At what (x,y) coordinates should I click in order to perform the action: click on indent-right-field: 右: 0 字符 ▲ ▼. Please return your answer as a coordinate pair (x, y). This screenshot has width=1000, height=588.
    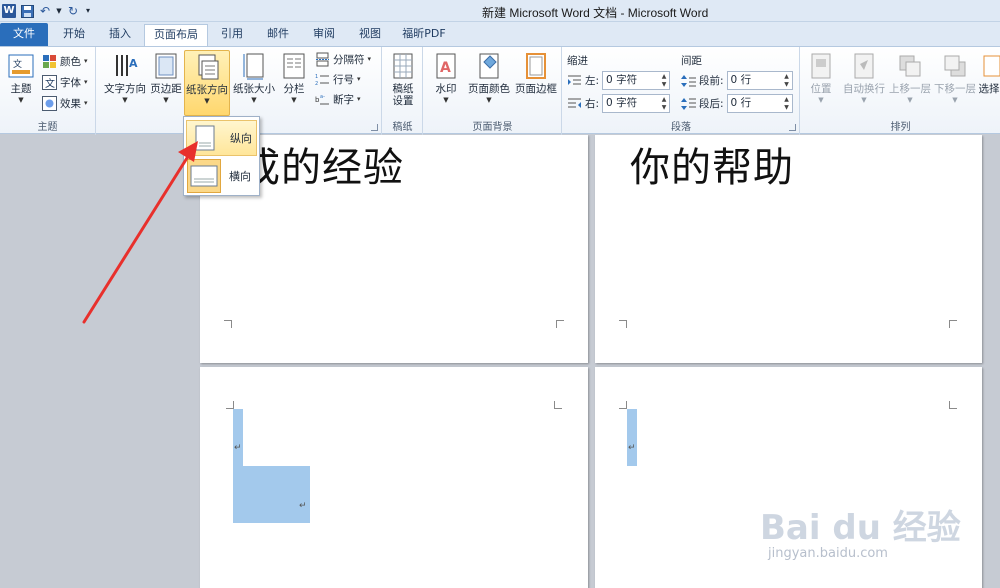
    Looking at the image, I should click on (619, 103).